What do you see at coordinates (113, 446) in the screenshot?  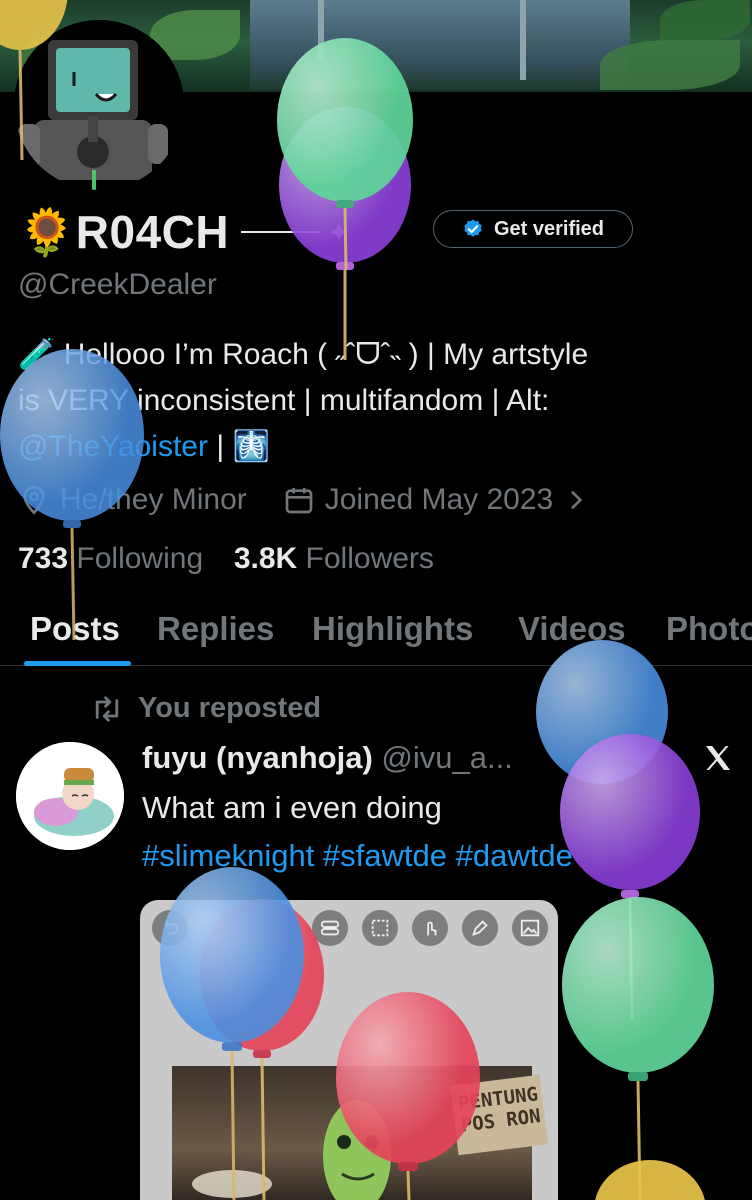 I see `bio-alt-link: @TheYaoister` at bounding box center [113, 446].